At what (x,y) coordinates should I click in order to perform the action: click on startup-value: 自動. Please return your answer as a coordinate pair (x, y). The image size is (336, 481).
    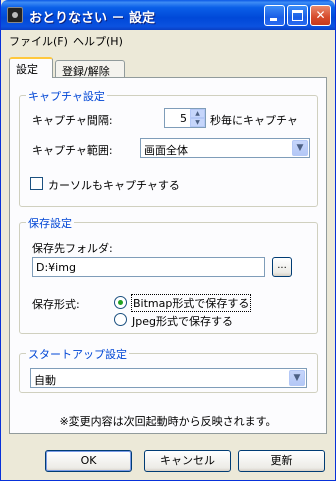
    Looking at the image, I should click on (45, 380).